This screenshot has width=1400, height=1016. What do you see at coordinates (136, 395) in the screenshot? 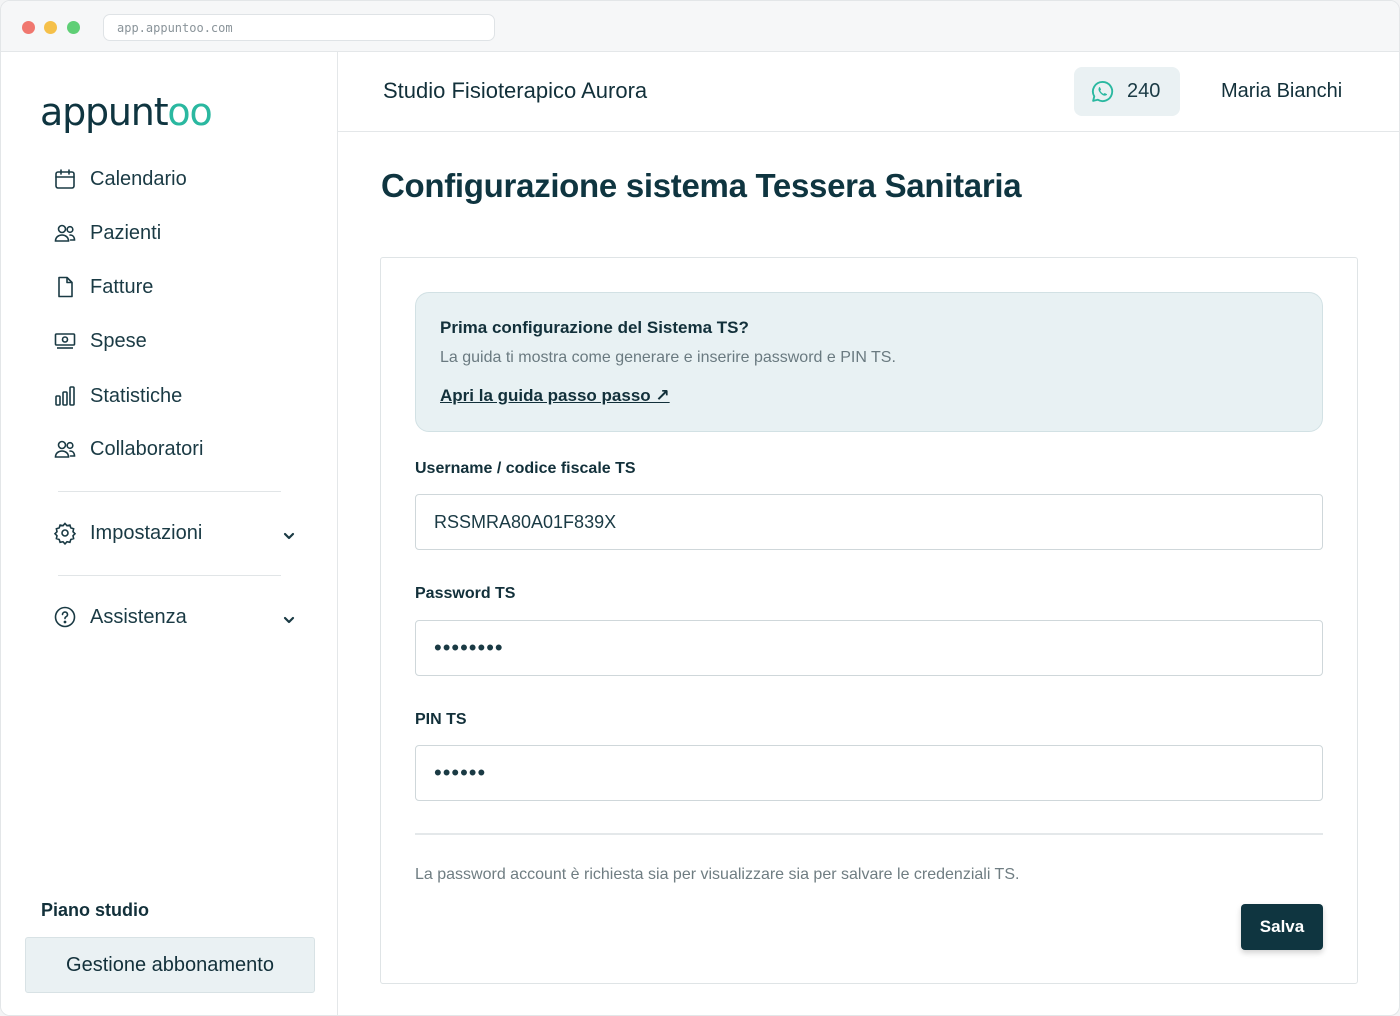
I see `sidebar-item-label: Statistiche` at bounding box center [136, 395].